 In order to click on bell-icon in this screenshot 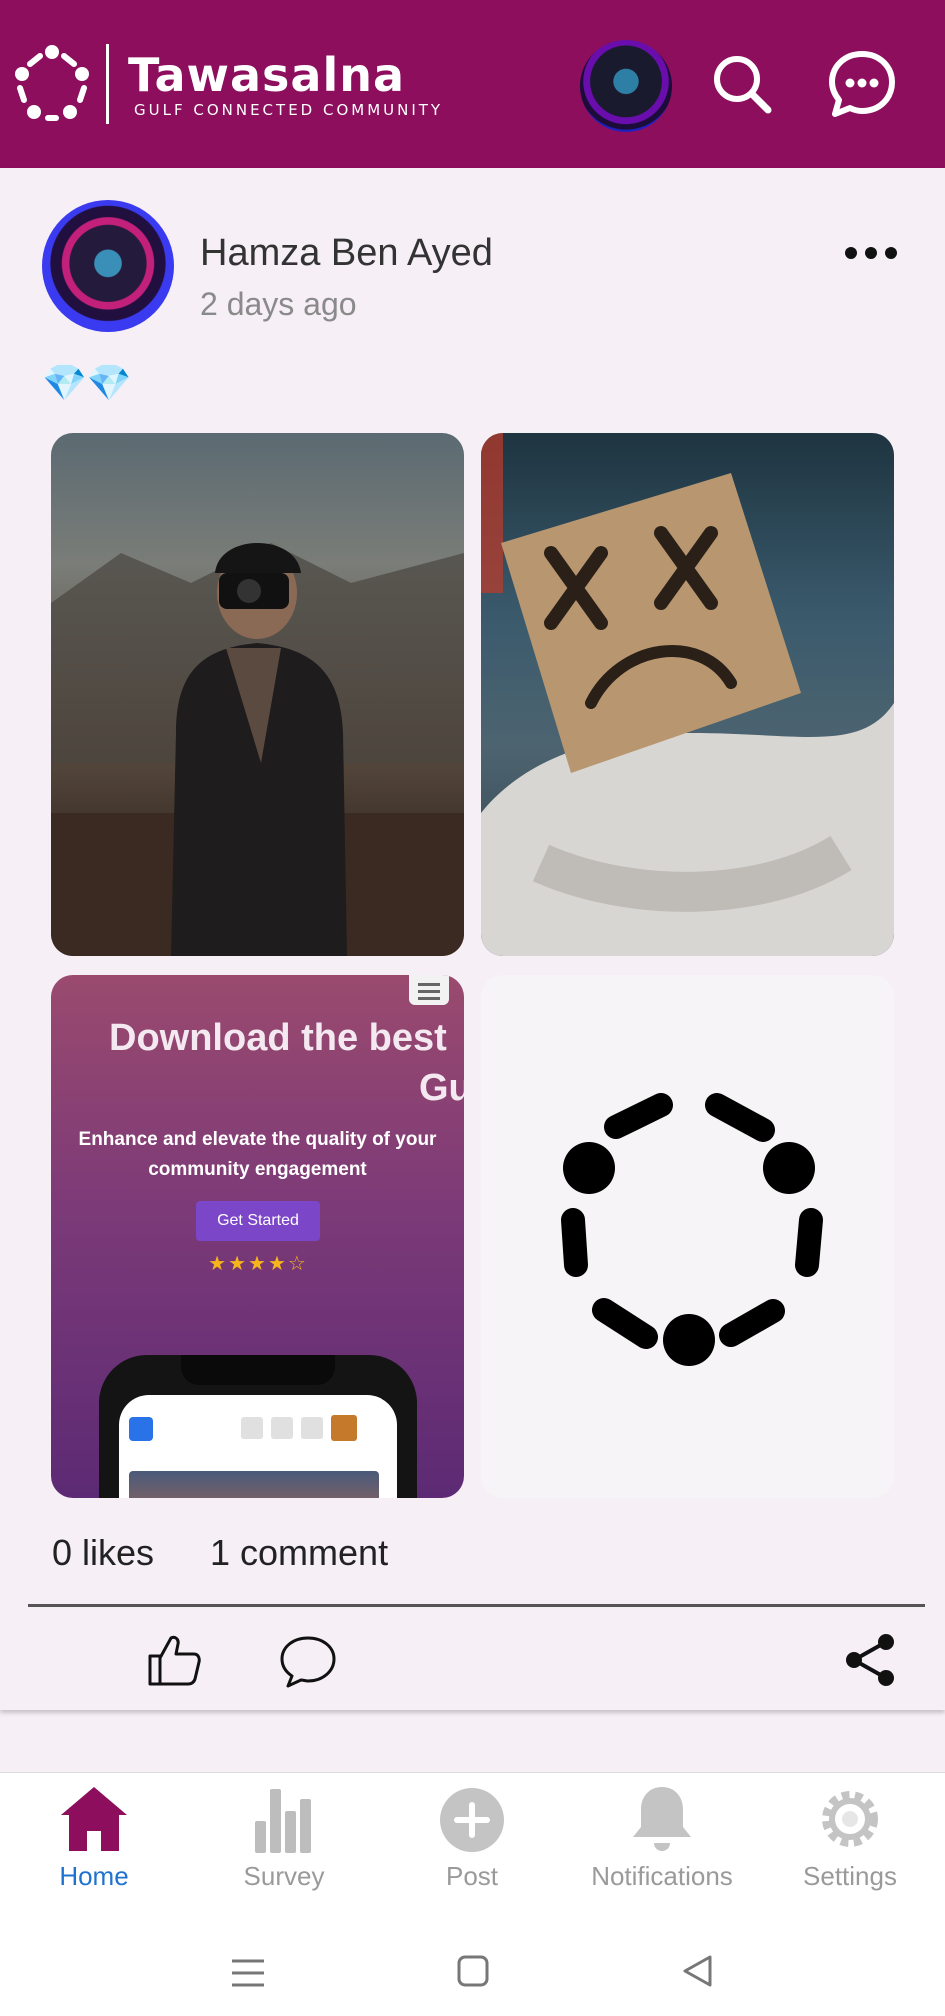, I will do `click(662, 1819)`.